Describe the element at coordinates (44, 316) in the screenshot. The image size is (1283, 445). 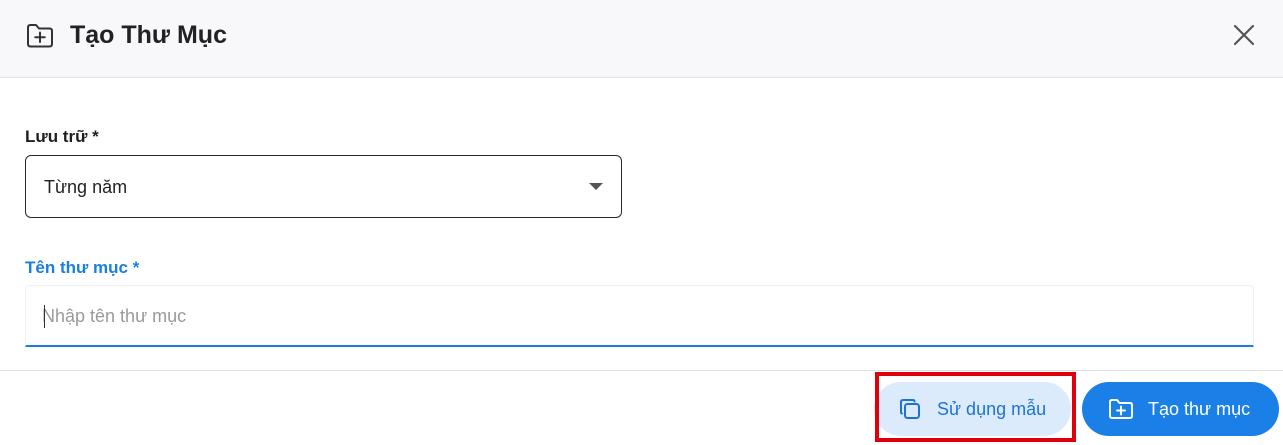
I see `text-caret` at that location.